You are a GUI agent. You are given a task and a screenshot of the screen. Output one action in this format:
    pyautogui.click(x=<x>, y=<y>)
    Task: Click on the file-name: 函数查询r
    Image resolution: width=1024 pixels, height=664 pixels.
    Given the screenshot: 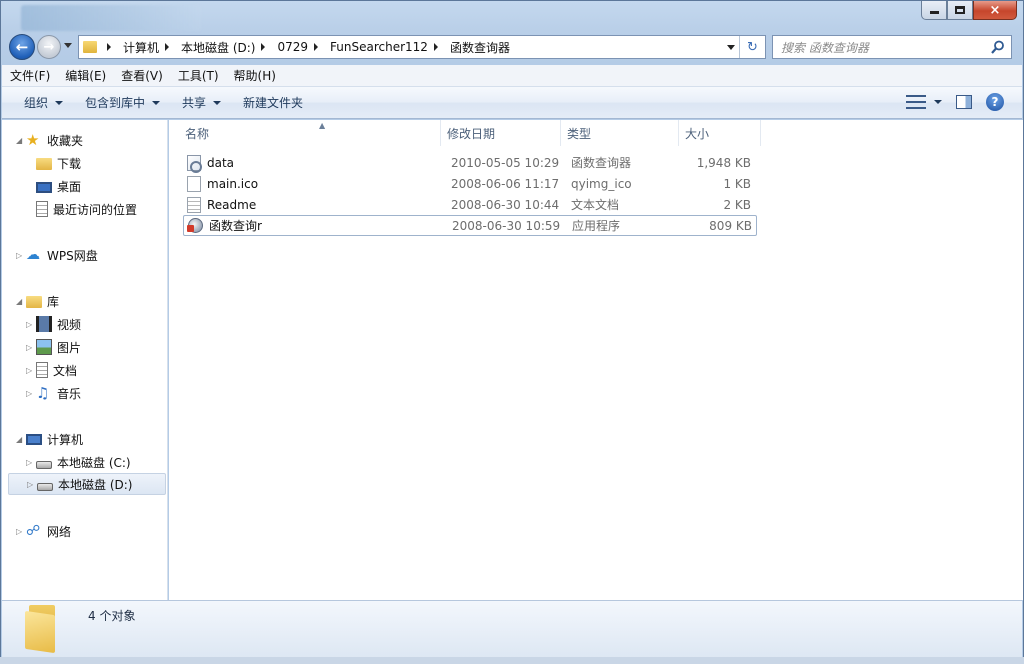 What is the action you would take?
    pyautogui.click(x=235, y=226)
    